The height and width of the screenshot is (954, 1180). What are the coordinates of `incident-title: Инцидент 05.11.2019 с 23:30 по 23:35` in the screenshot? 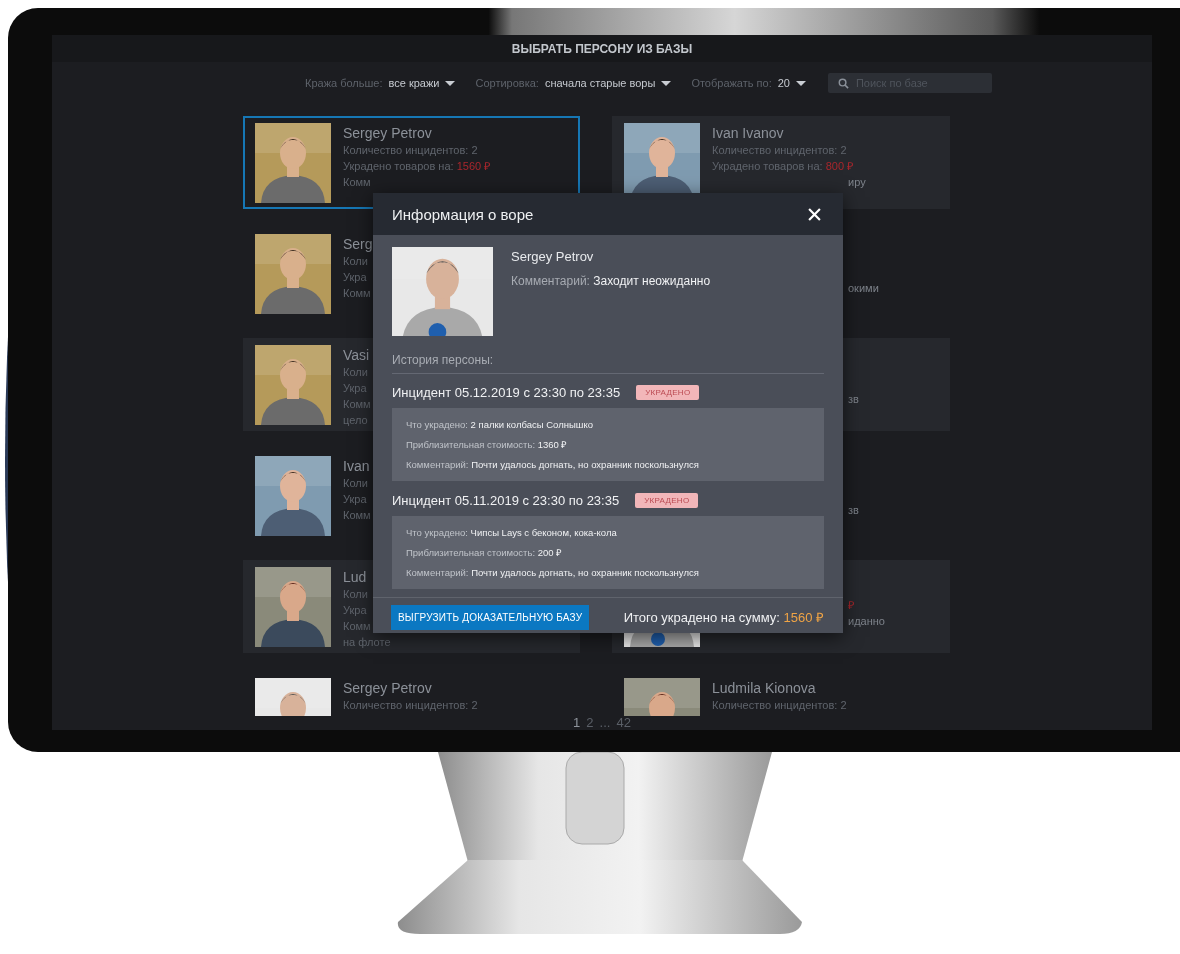 It's located at (506, 500).